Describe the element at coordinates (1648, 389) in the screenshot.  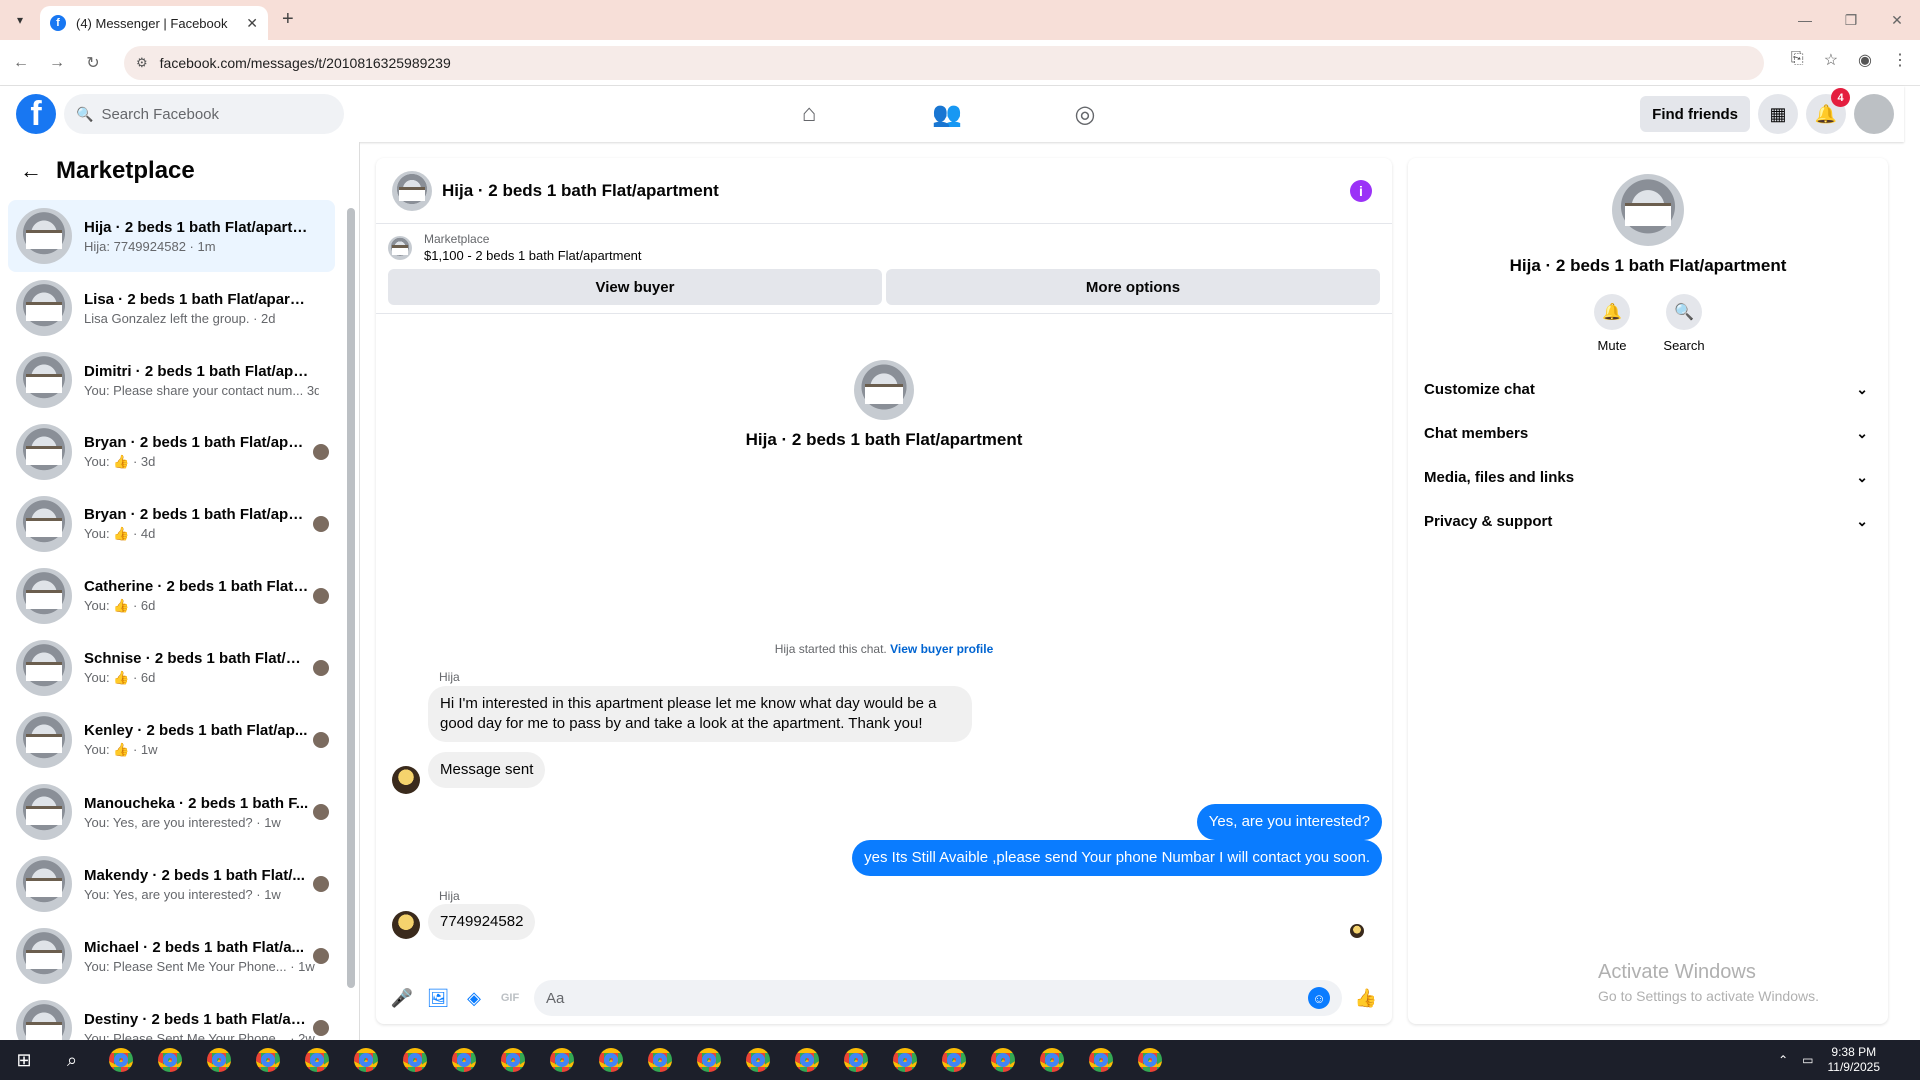
I see `section-customize-chat: Customize chat ⌄` at that location.